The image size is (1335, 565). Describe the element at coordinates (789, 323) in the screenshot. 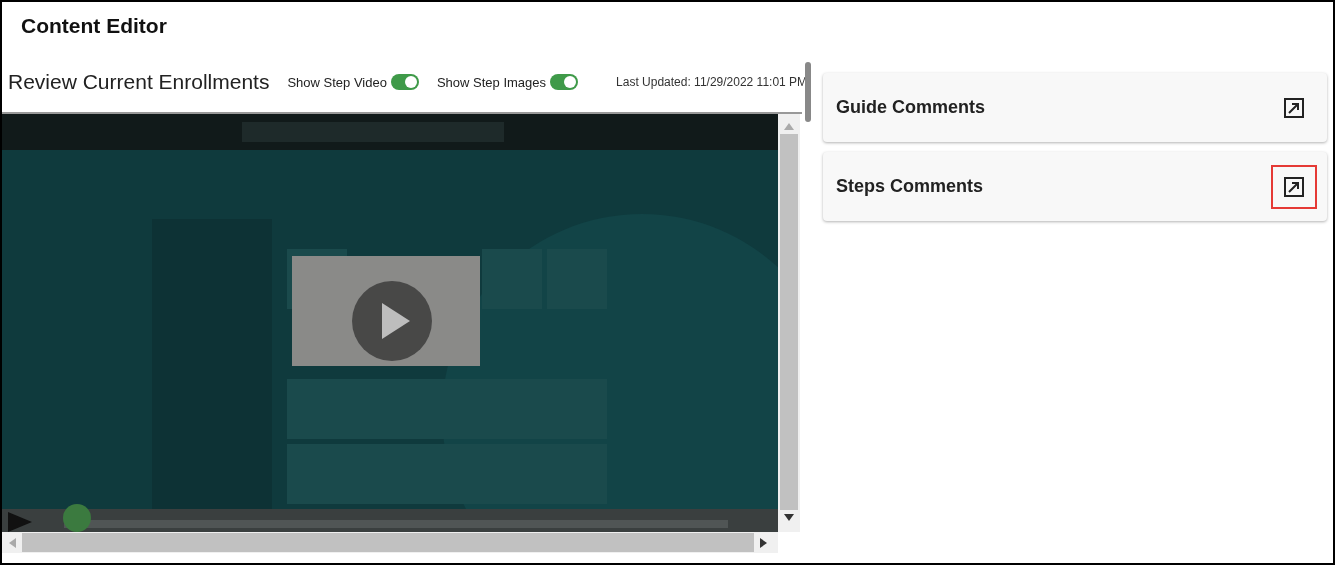

I see `vertical-scrollbar` at that location.